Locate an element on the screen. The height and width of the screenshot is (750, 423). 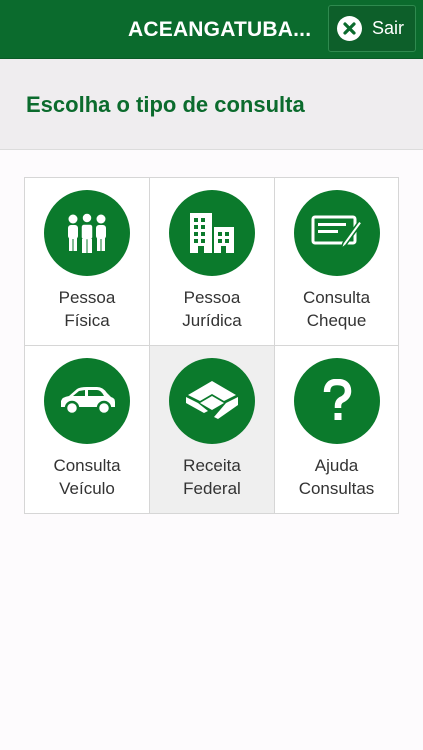
tile-pessoa-juridica: Pessoa Jurídica is located at coordinates (212, 262).